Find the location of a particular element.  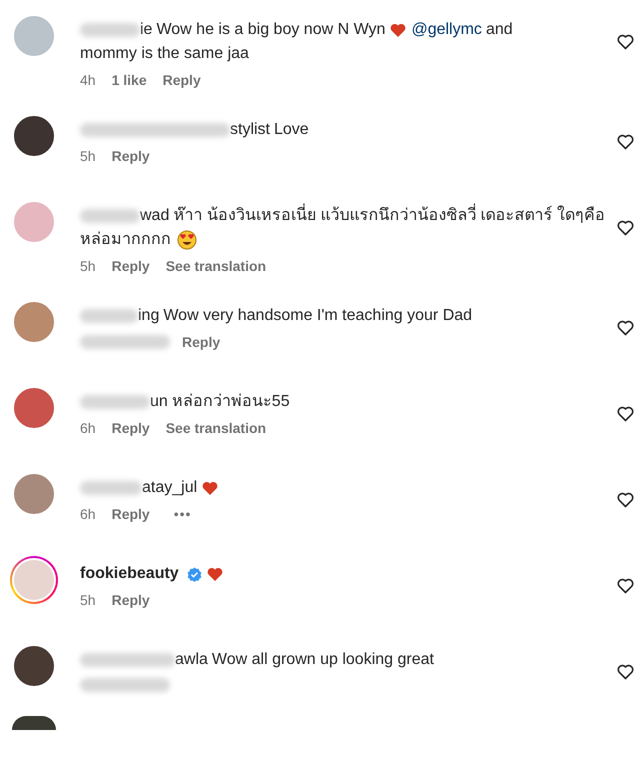

username: fookiebeauty is located at coordinates (129, 574).